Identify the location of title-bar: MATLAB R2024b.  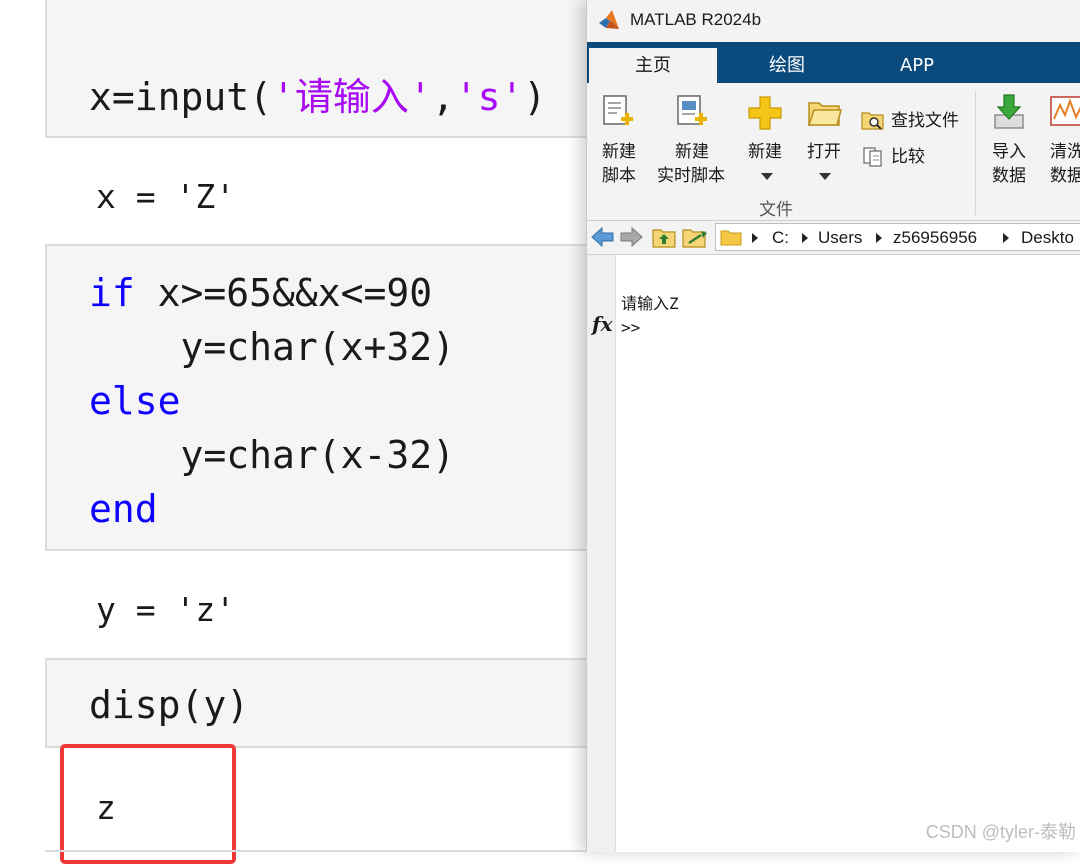
(833, 21).